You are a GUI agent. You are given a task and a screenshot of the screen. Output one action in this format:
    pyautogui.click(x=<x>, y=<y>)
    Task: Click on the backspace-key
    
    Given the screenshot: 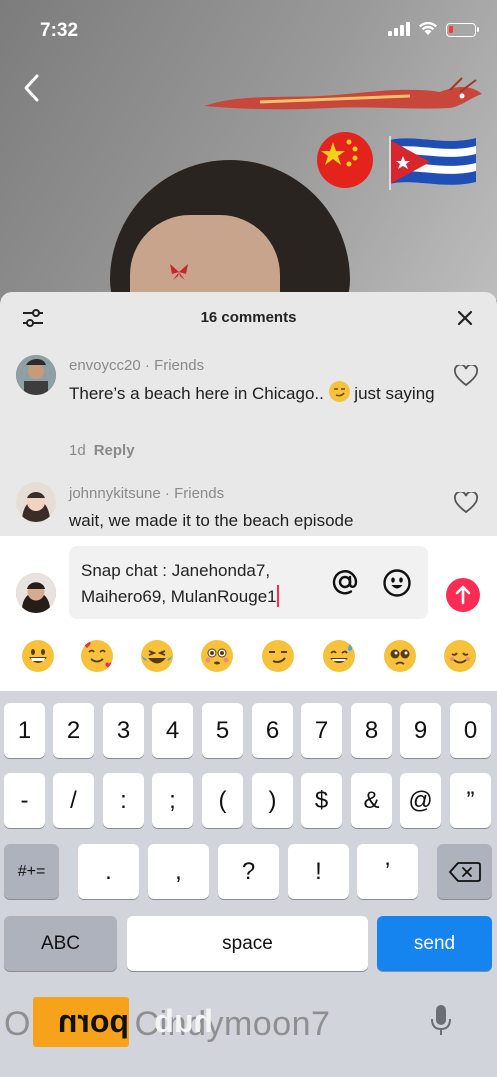 What is the action you would take?
    pyautogui.click(x=464, y=871)
    